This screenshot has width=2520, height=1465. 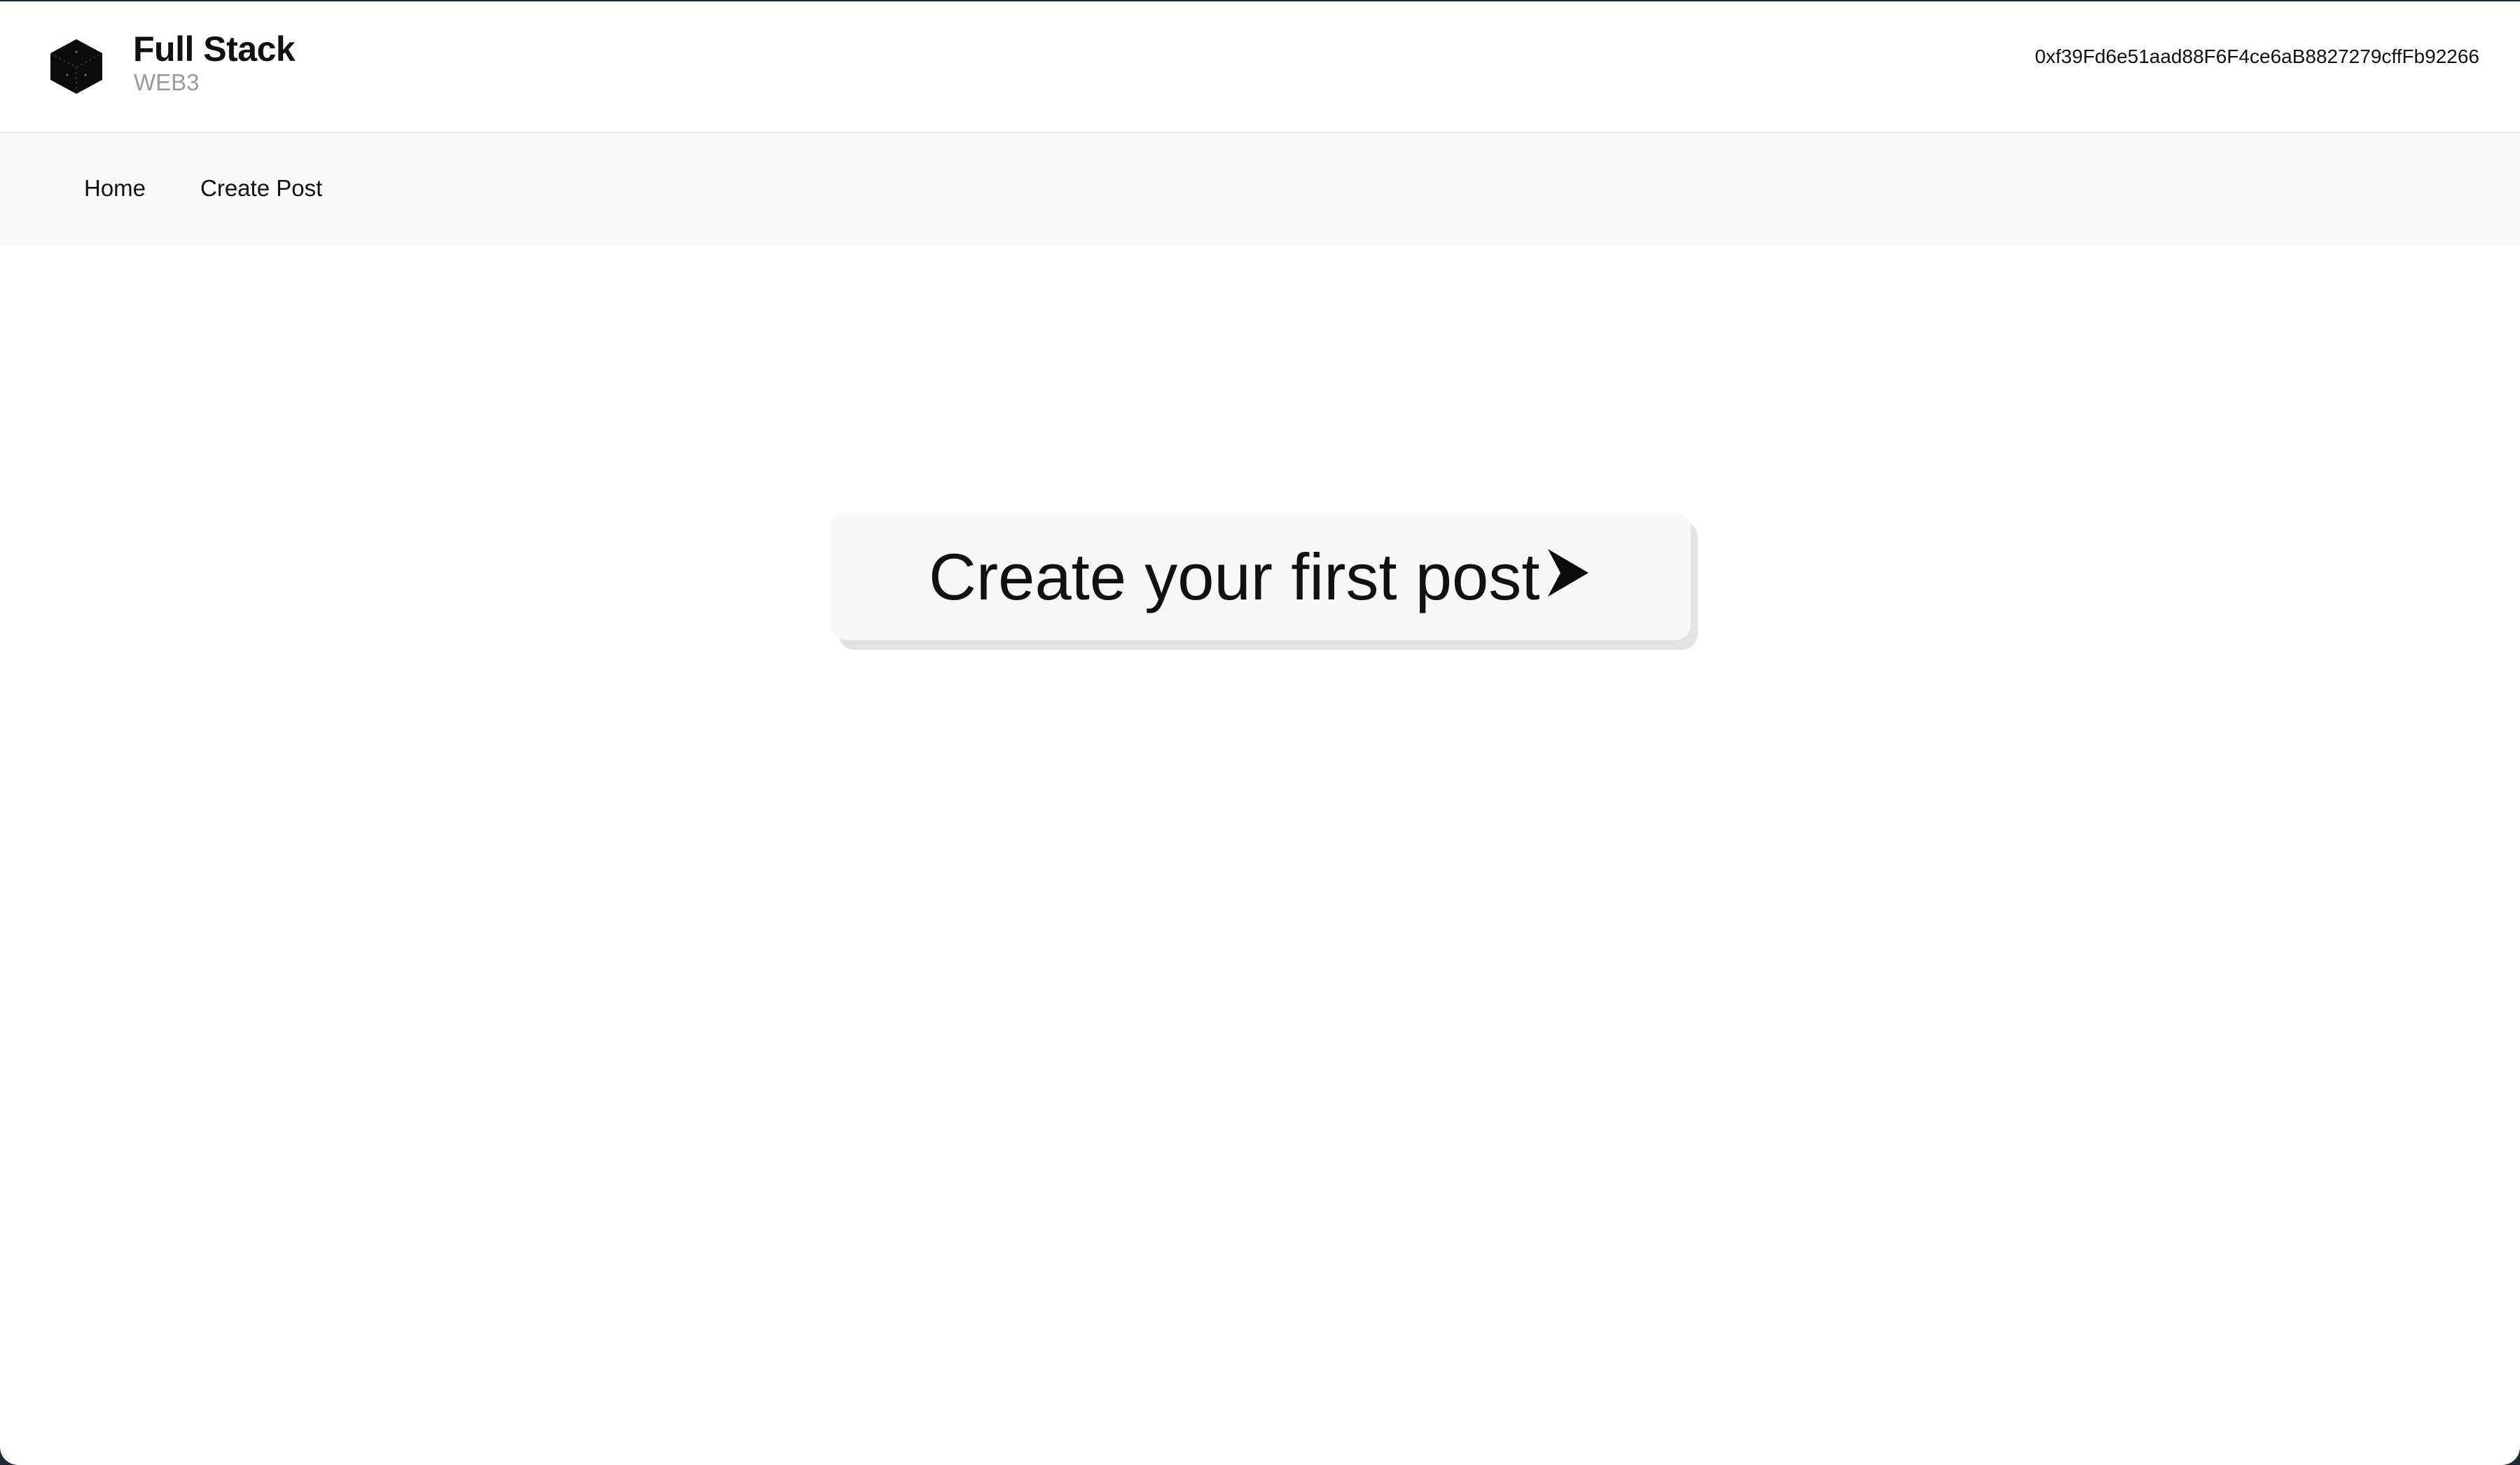 I want to click on brand-title: Full Stack, so click(x=214, y=49).